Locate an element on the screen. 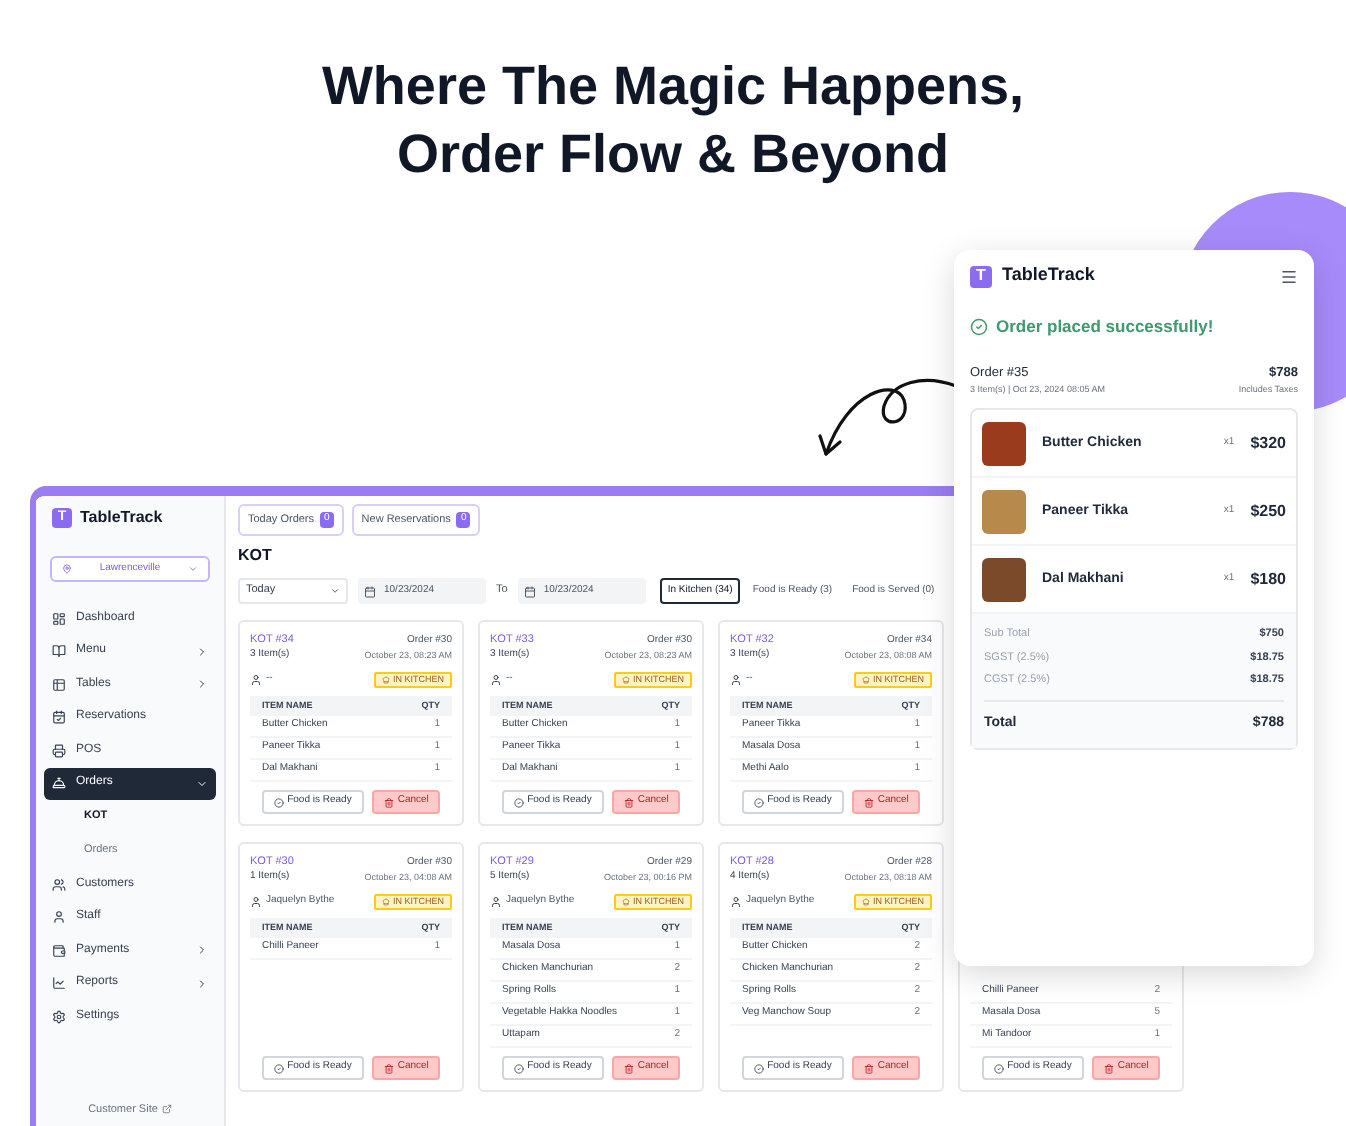 This screenshot has width=1346, height=1126. pin-icon is located at coordinates (67, 569).